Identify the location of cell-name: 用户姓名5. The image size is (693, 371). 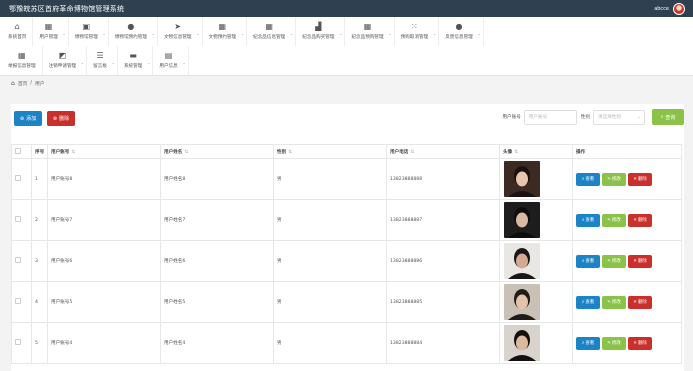
(217, 302).